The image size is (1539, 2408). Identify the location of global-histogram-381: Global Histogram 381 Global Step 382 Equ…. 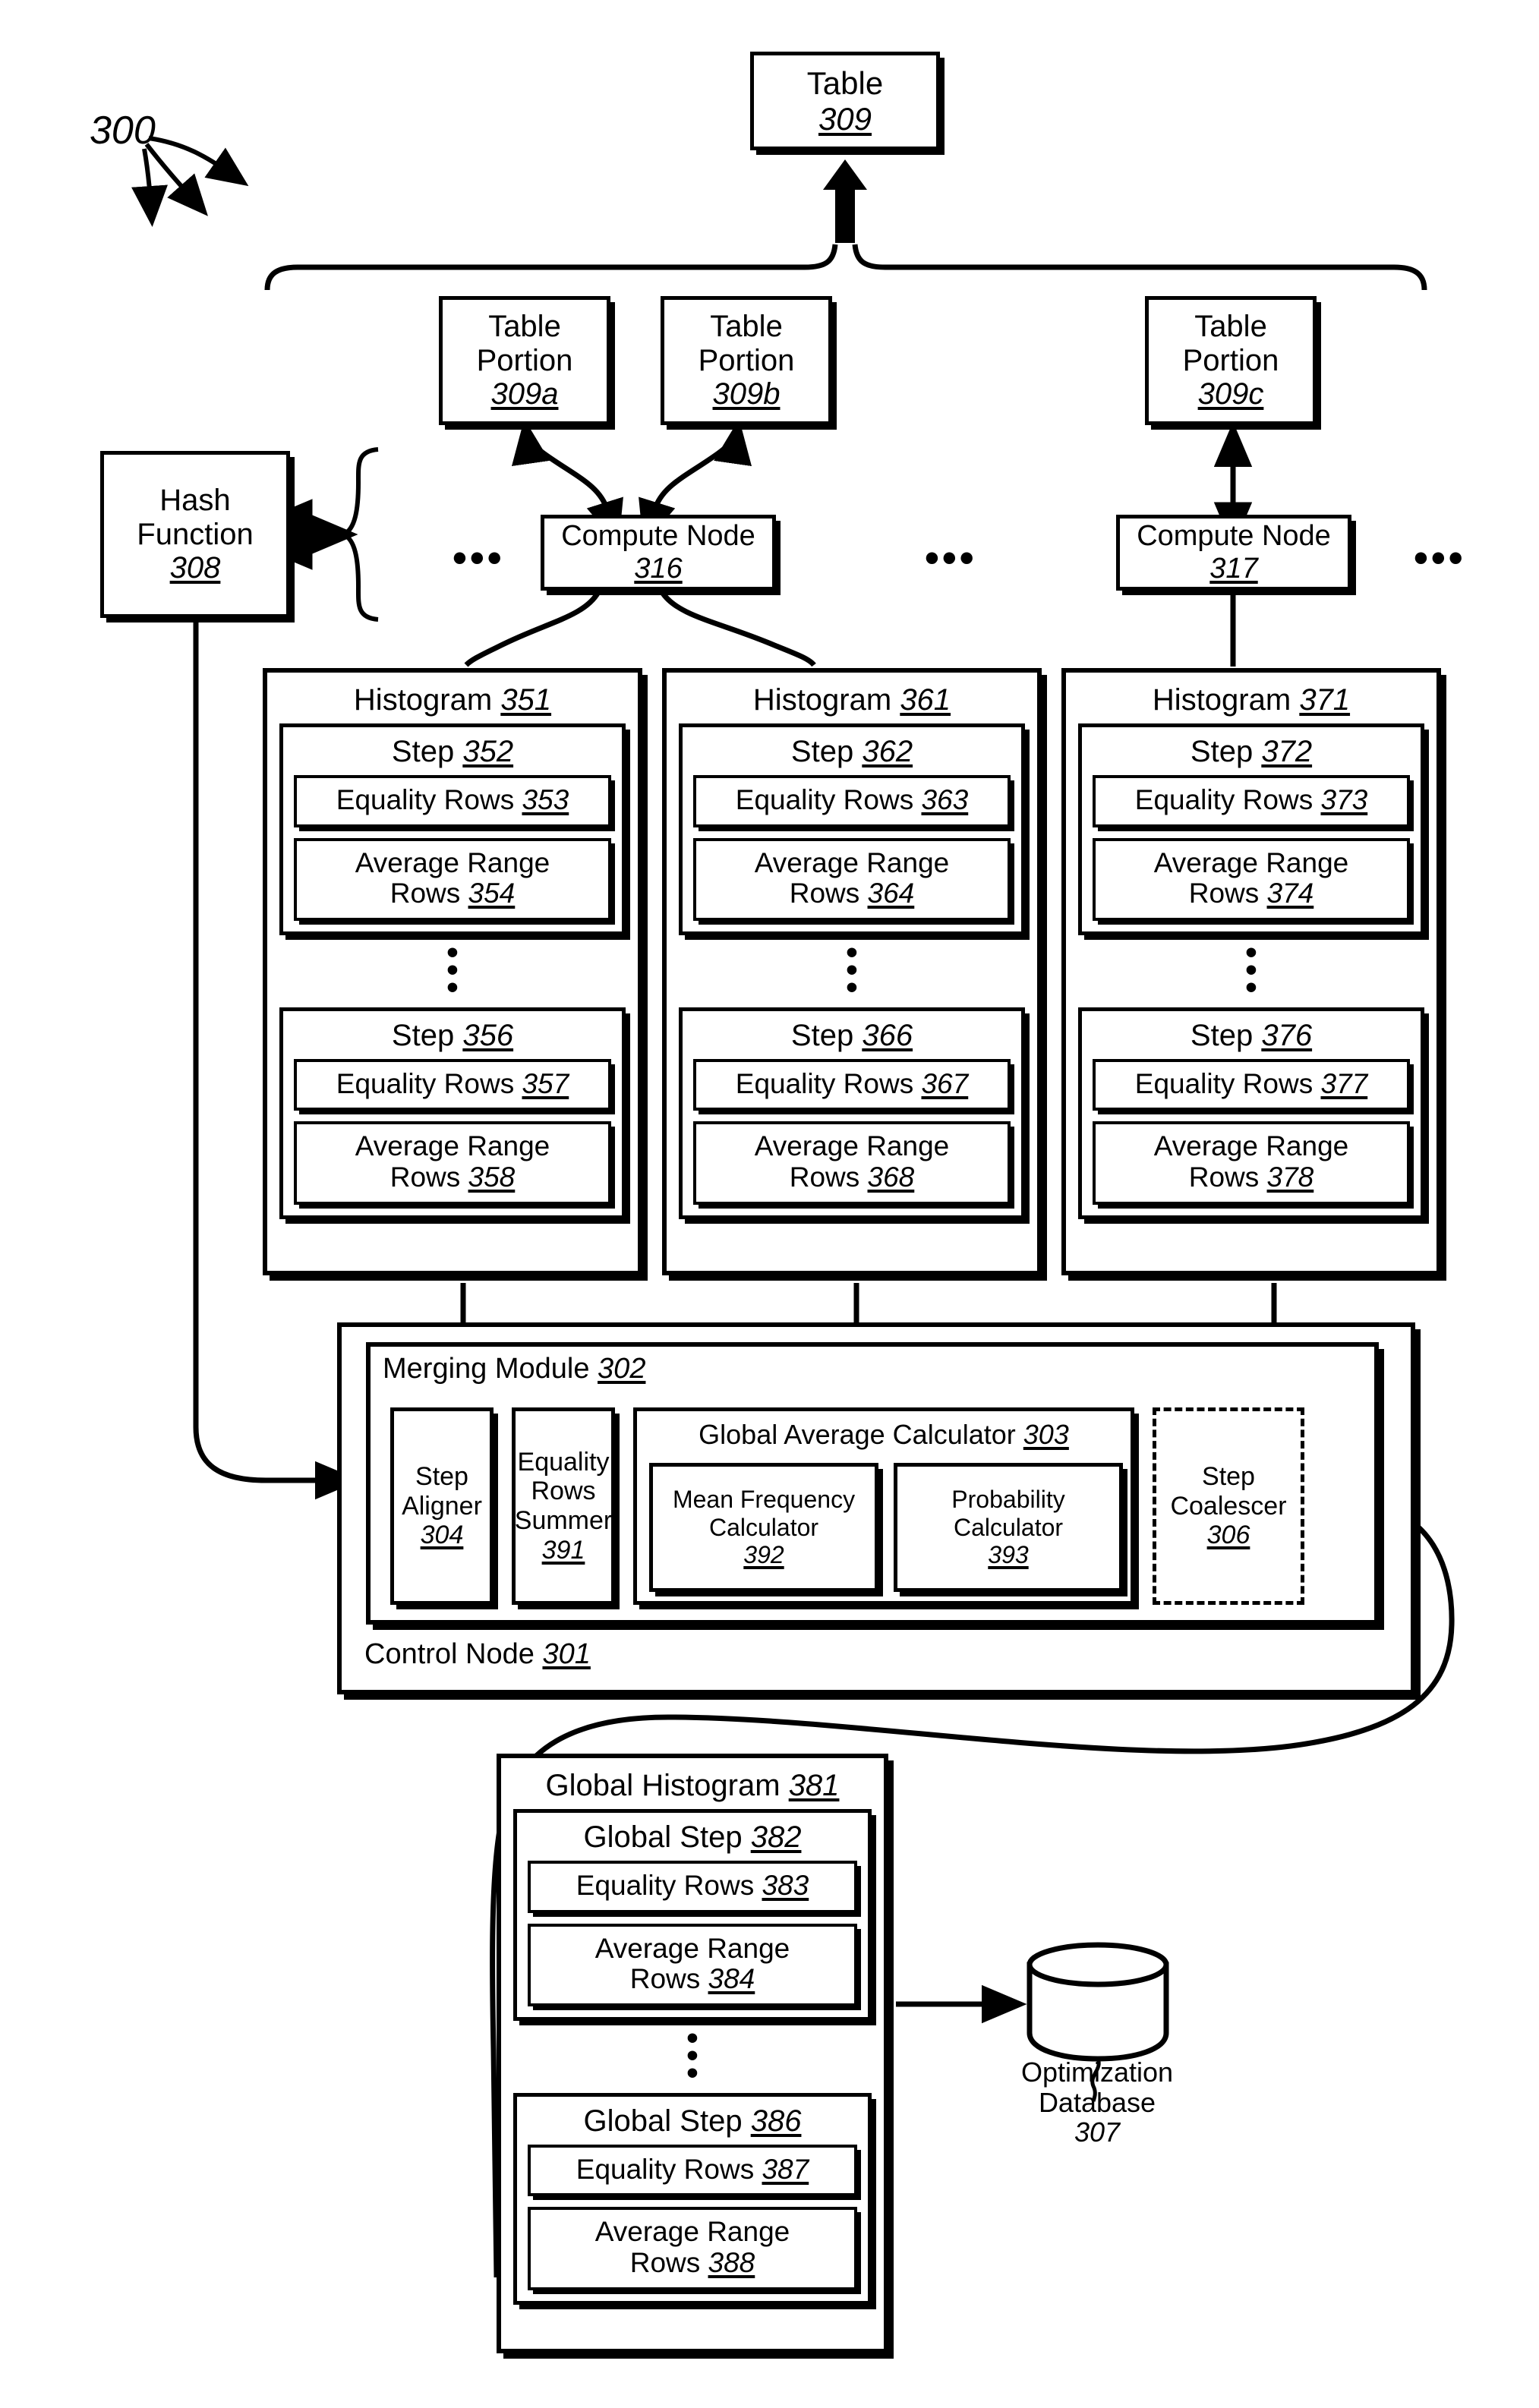
(692, 2053).